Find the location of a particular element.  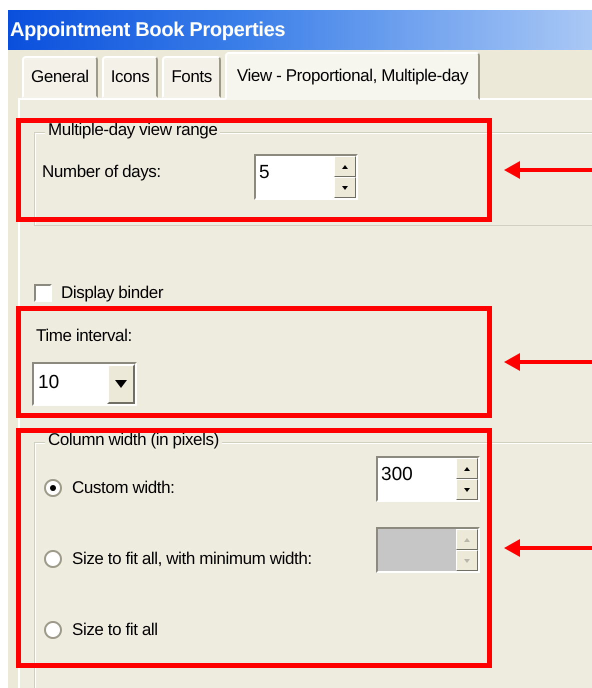

spin-field: 5 is located at coordinates (306, 177).